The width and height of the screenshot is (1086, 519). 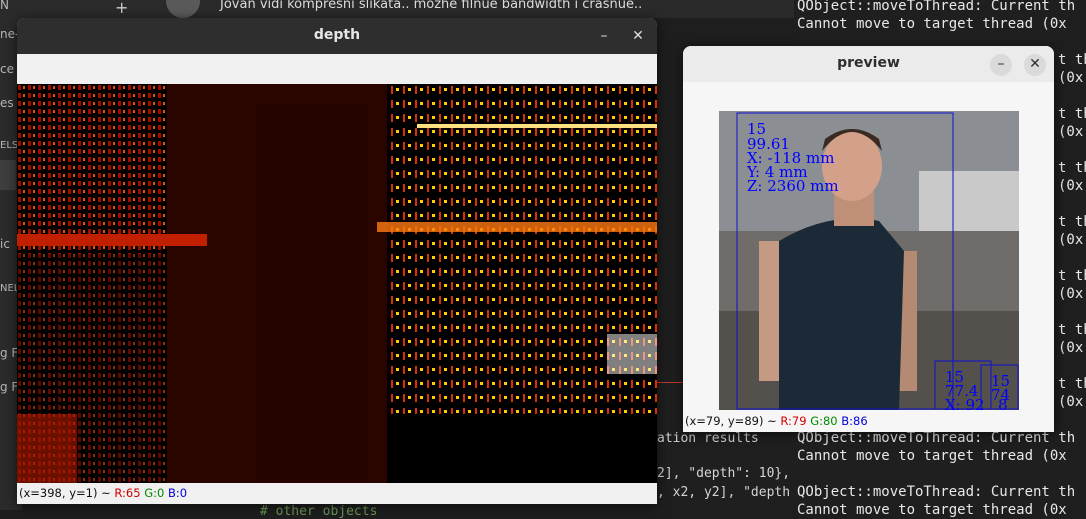 What do you see at coordinates (854, 421) in the screenshot?
I see `status-blue: B:86` at bounding box center [854, 421].